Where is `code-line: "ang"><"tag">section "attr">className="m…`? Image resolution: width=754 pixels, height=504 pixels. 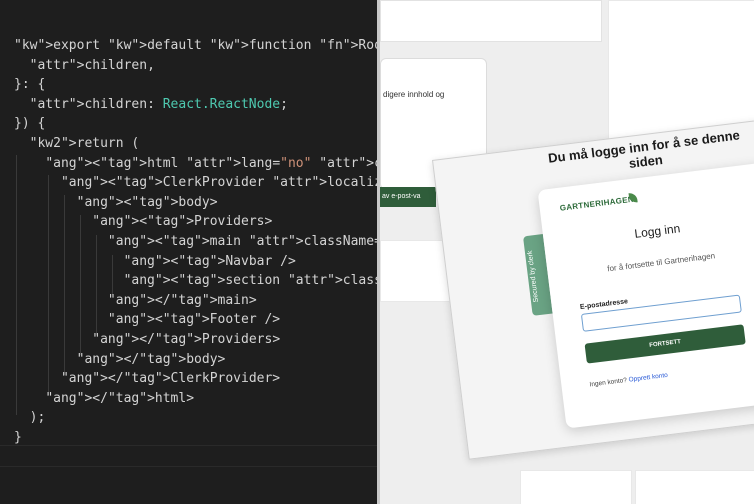 code-line: "ang"><"tag">section "attr">className="m… is located at coordinates (196, 281).